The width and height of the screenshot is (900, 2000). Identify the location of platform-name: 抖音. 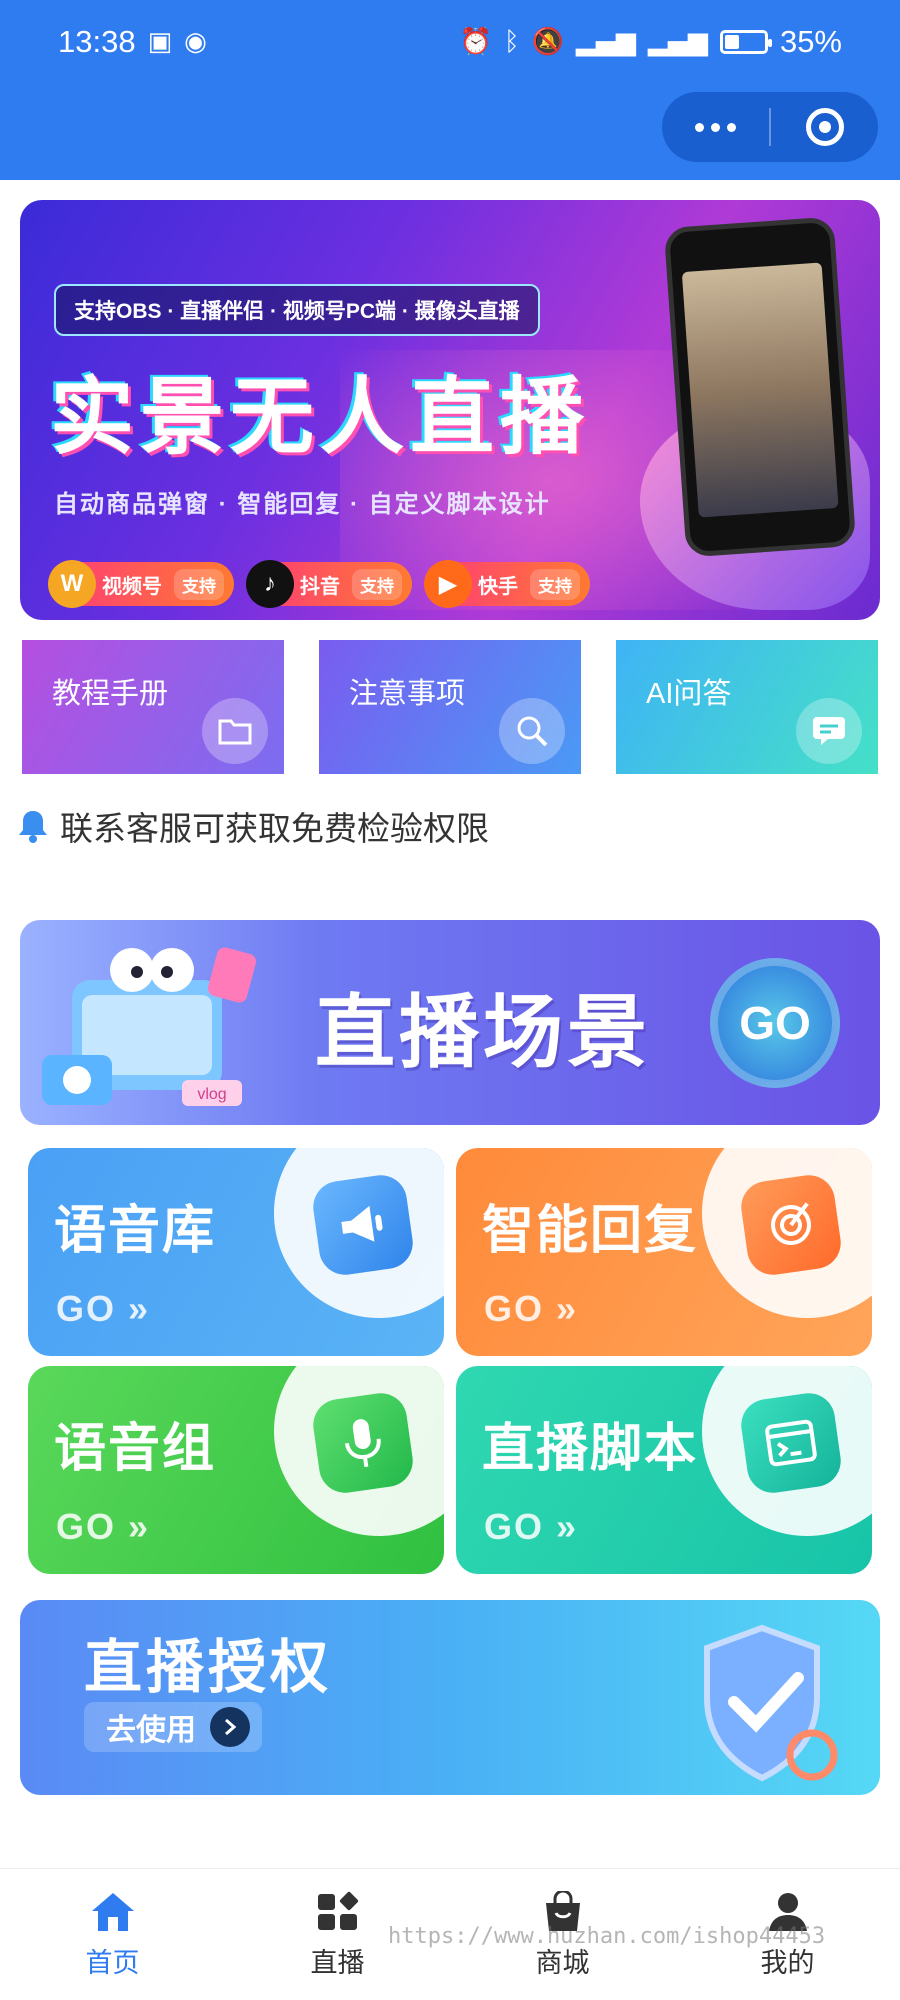
(320, 586).